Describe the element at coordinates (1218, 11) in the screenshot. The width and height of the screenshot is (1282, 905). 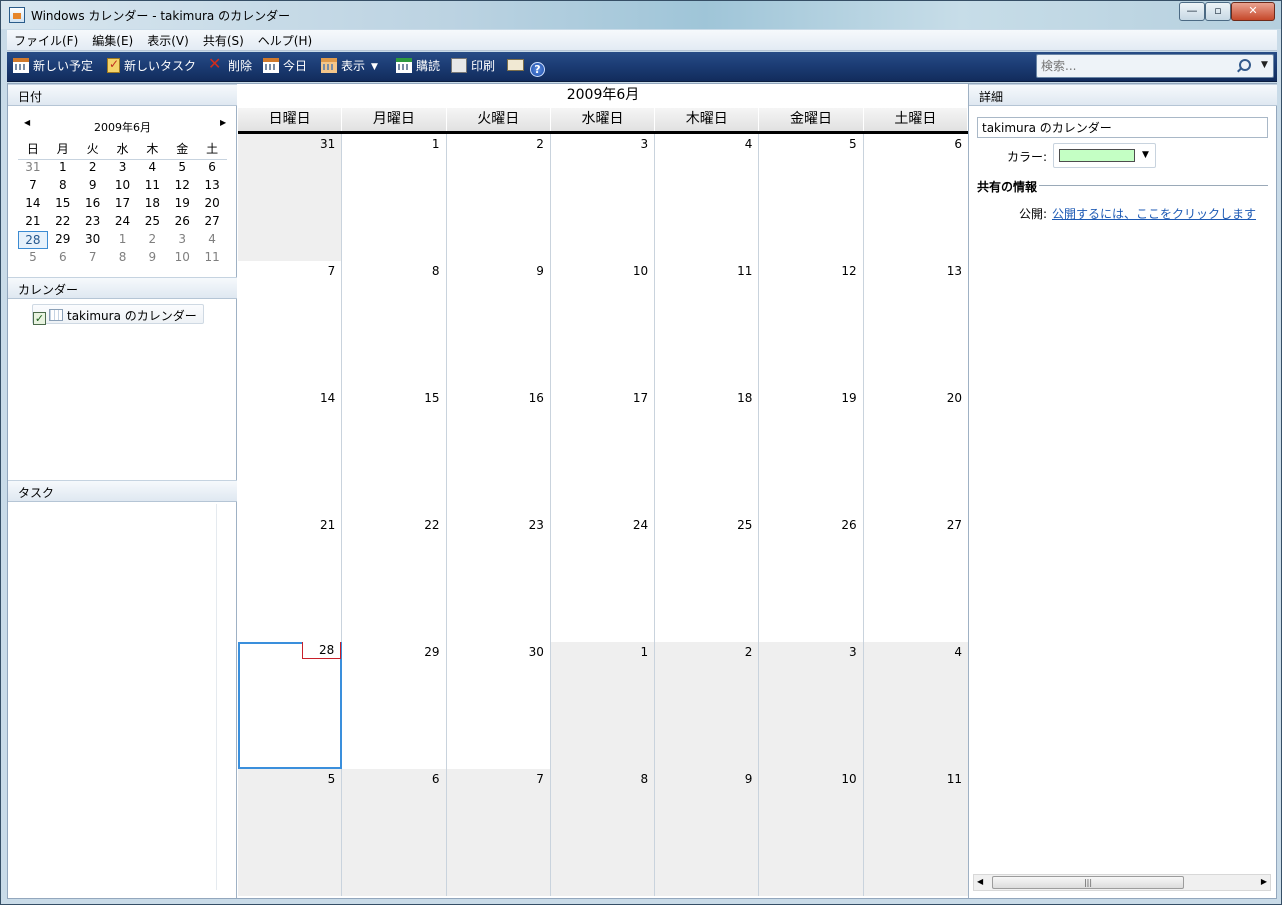
I see `maximize-button: ▫` at that location.